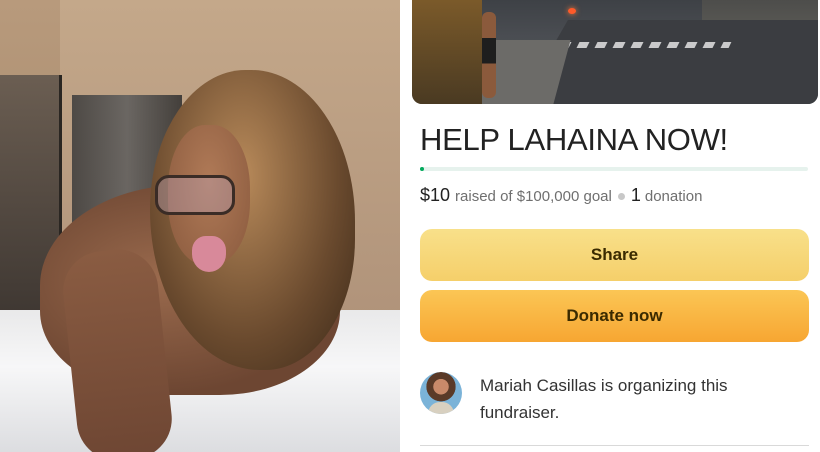 This screenshot has width=820, height=452. I want to click on share-button-label: Share, so click(614, 254).